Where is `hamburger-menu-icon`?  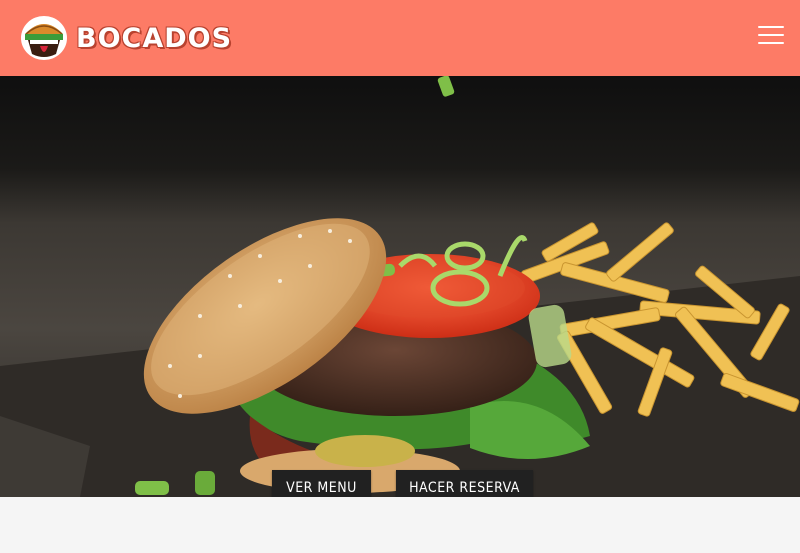 hamburger-menu-icon is located at coordinates (771, 38).